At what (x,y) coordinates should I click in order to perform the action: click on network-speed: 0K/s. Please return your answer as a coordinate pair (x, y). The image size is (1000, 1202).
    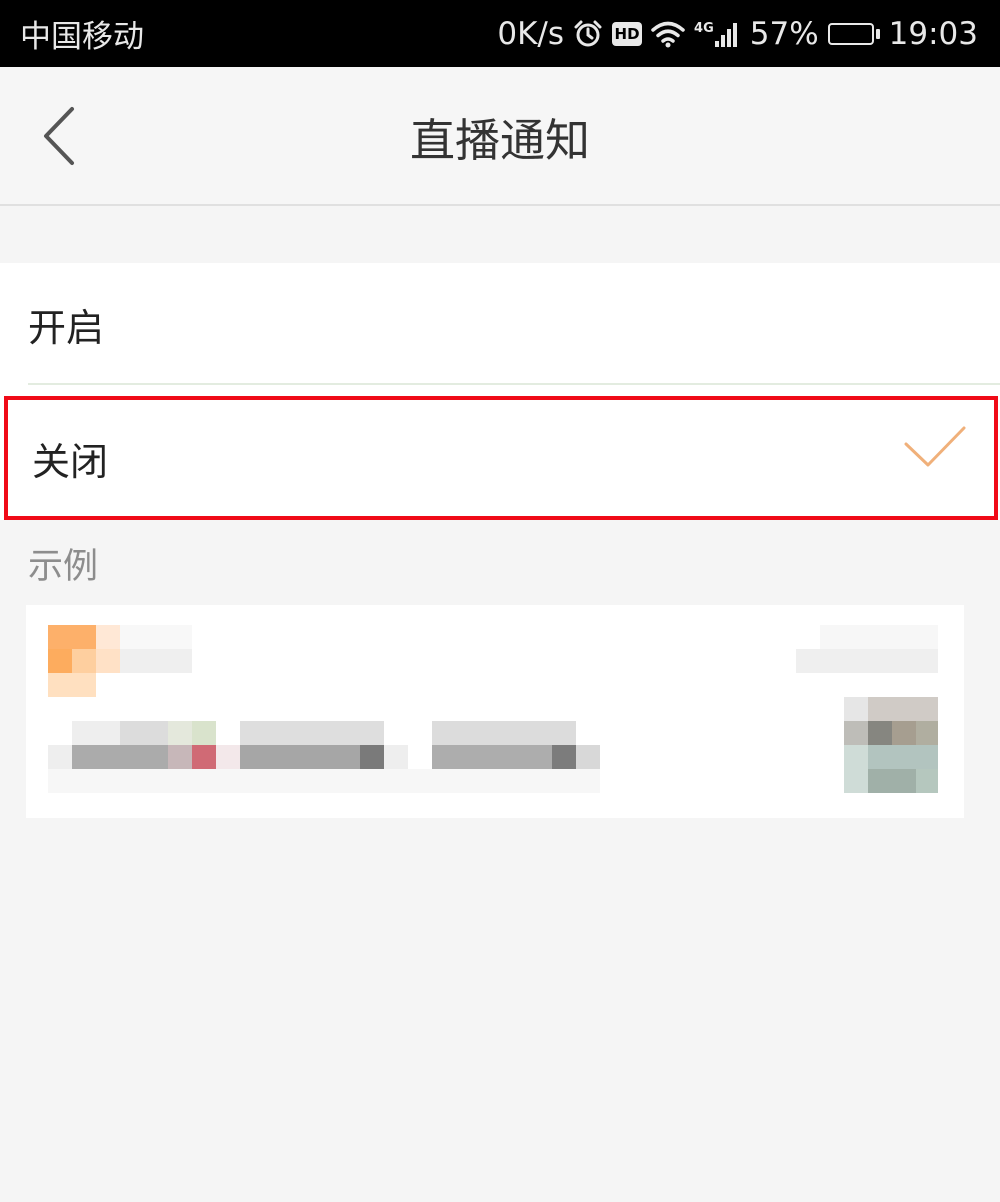
    Looking at the image, I should click on (531, 33).